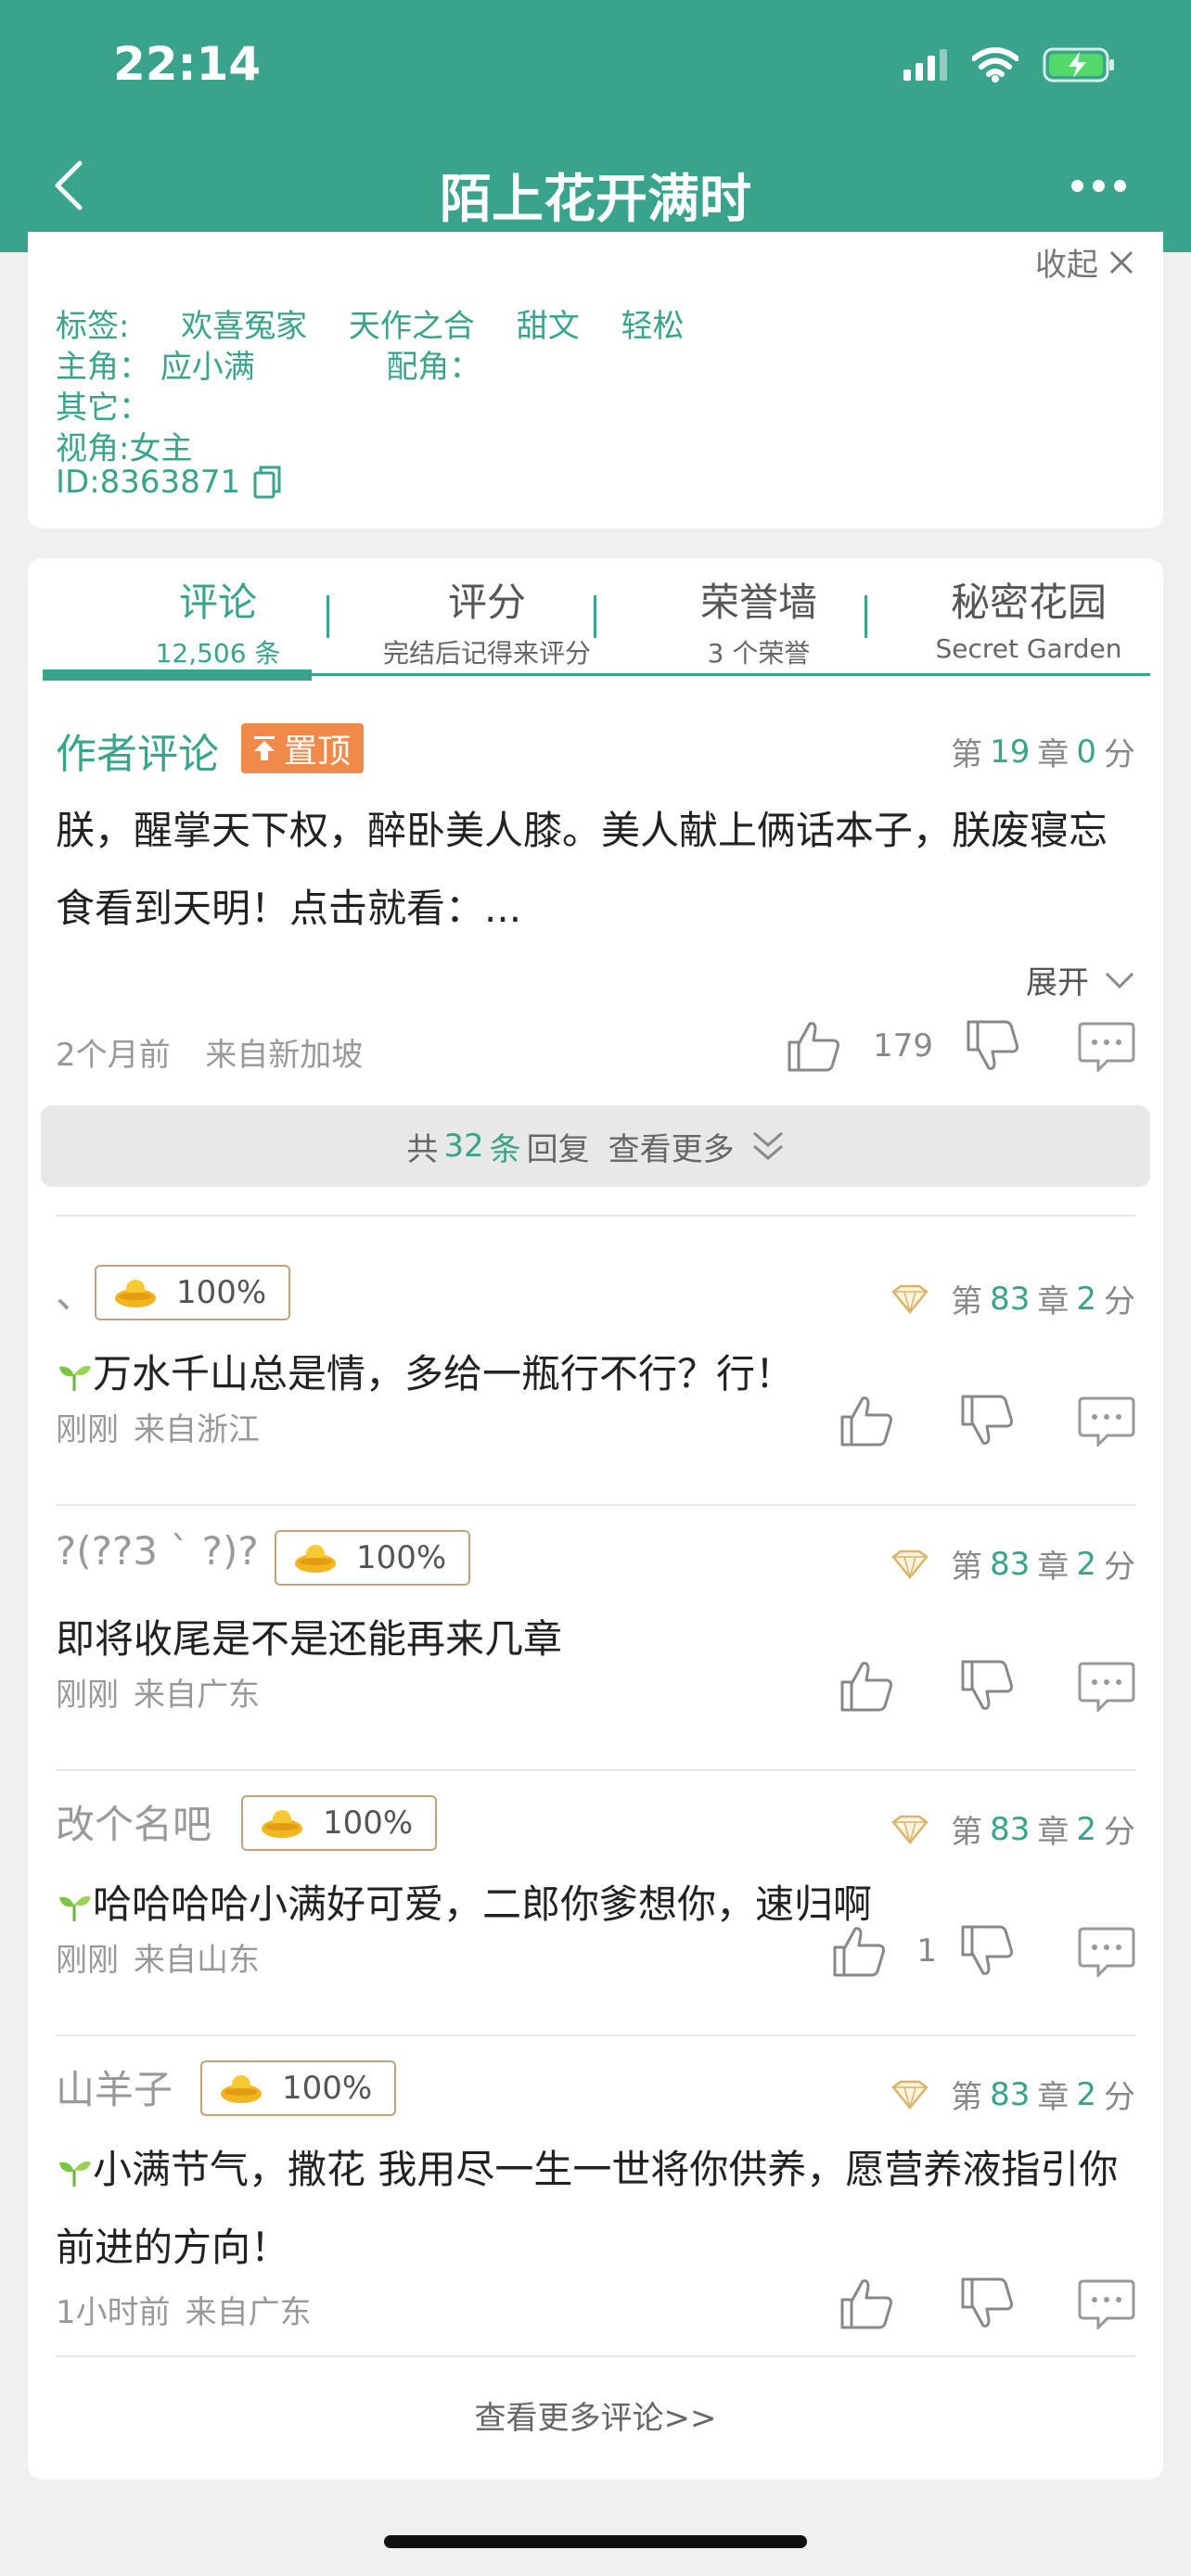 The width and height of the screenshot is (1191, 2576). I want to click on tag-item: 轻松, so click(653, 326).